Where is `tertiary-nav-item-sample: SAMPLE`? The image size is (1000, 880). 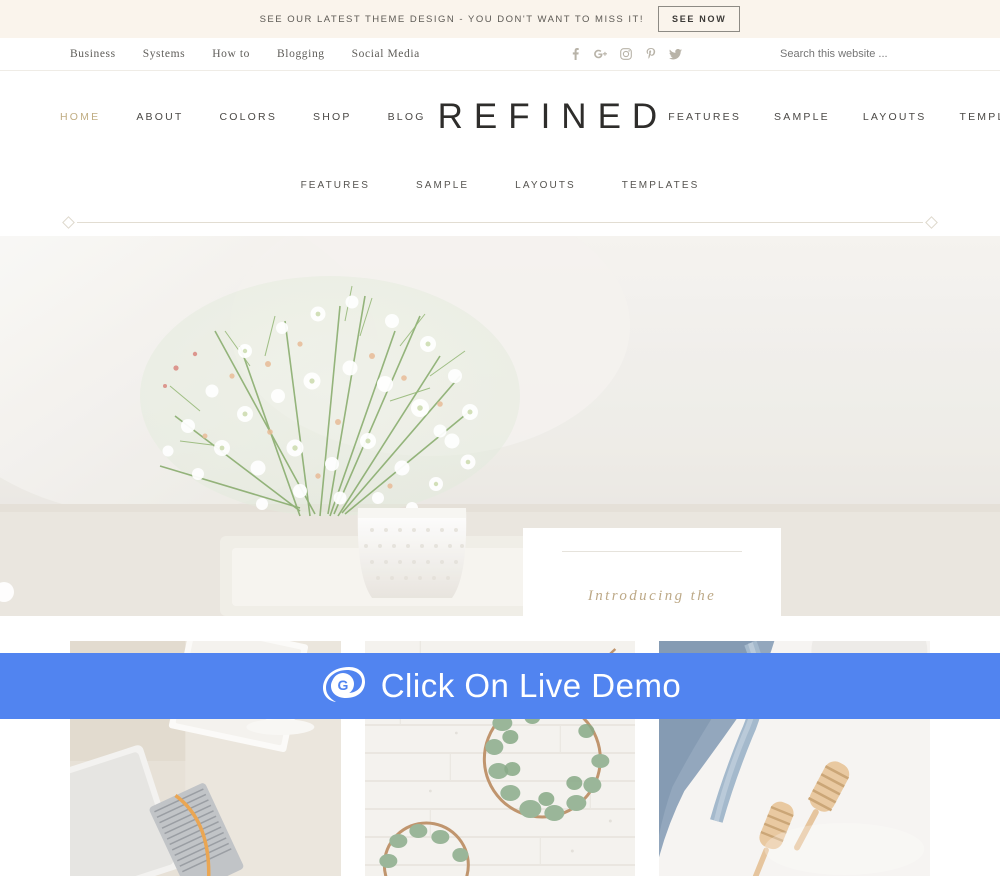
tertiary-nav-item-sample: SAMPLE is located at coordinates (442, 185).